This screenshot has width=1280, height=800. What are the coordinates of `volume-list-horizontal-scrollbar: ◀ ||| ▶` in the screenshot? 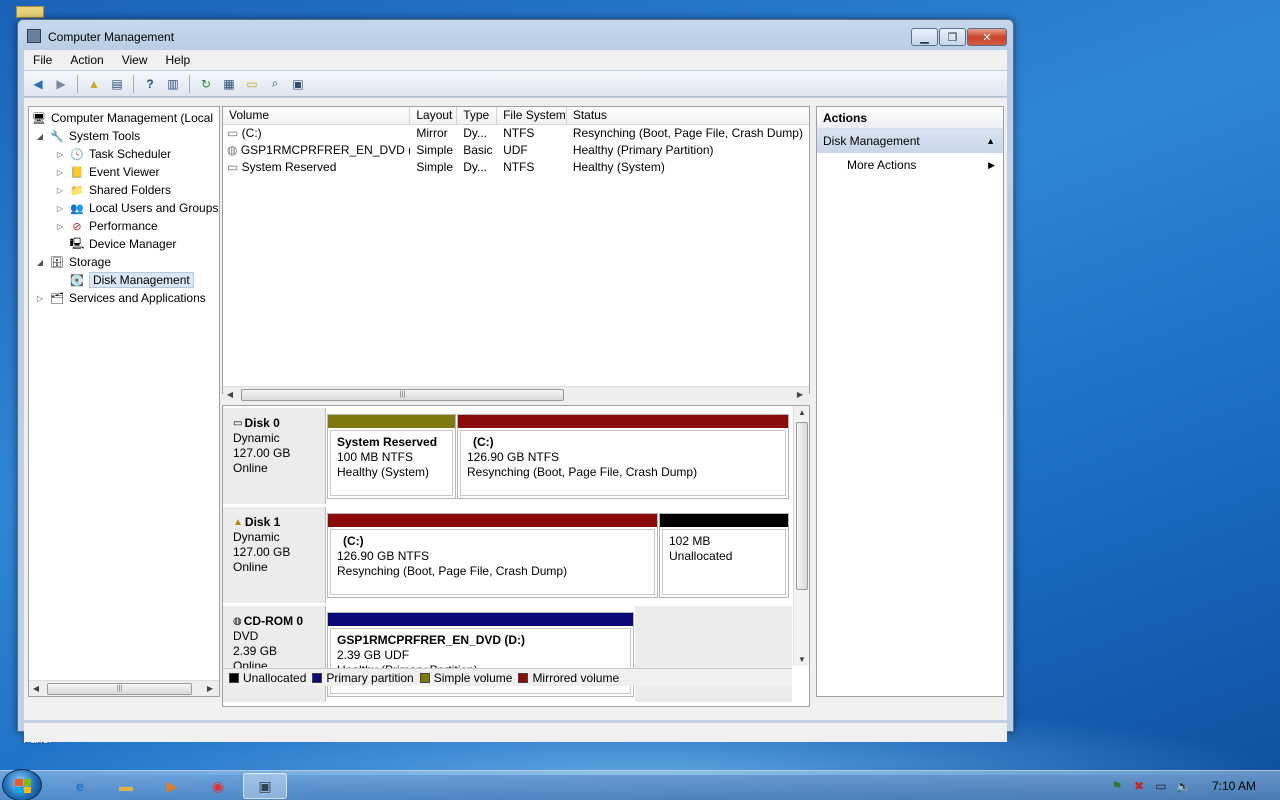 It's located at (516, 394).